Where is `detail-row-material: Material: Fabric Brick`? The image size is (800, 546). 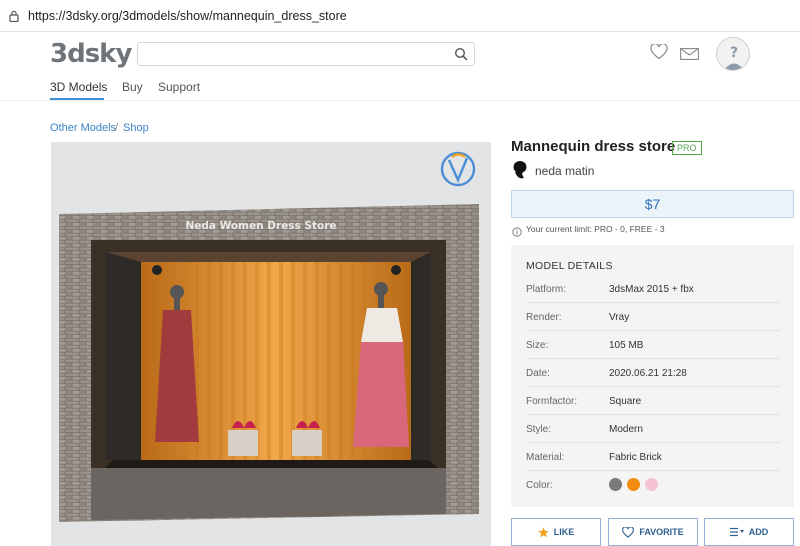
detail-row-material: Material: Fabric Brick is located at coordinates (653, 457).